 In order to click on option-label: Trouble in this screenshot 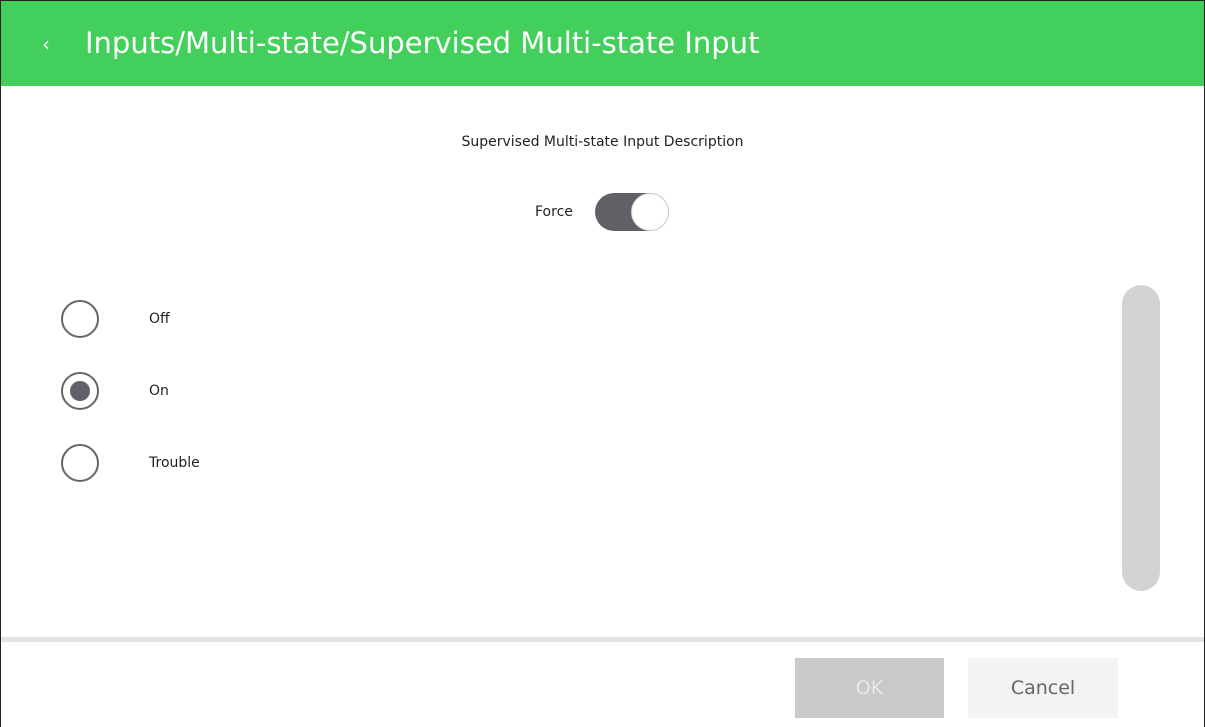, I will do `click(174, 463)`.